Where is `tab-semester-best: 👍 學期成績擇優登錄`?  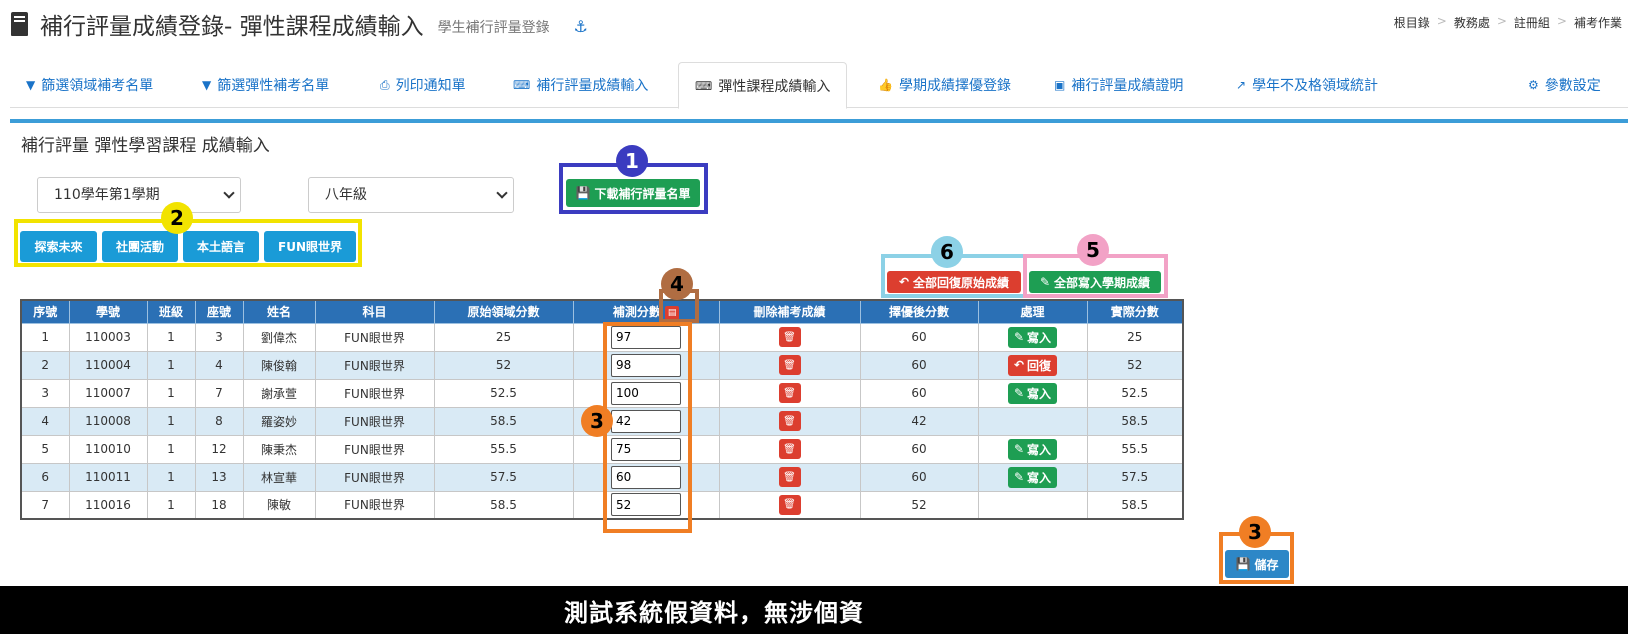 tab-semester-best: 👍 學期成績擇優登錄 is located at coordinates (944, 85).